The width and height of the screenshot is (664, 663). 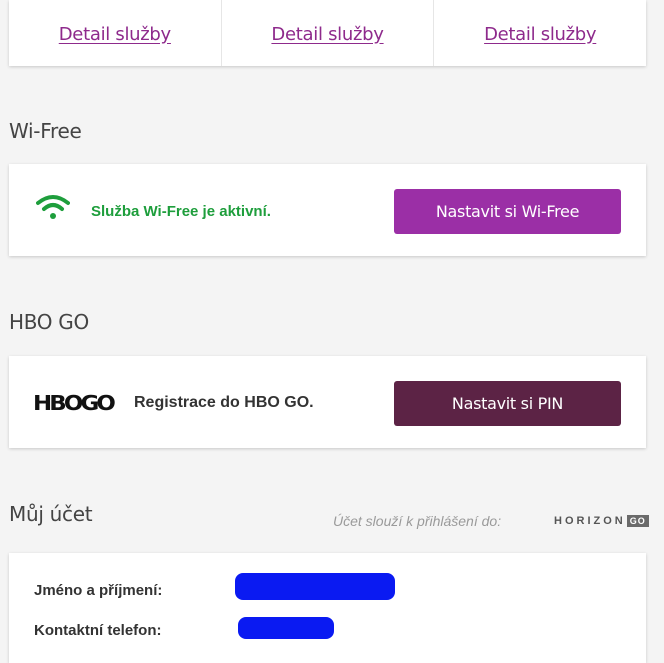 I want to click on name-label: Jméno a příjmení:, so click(x=98, y=590).